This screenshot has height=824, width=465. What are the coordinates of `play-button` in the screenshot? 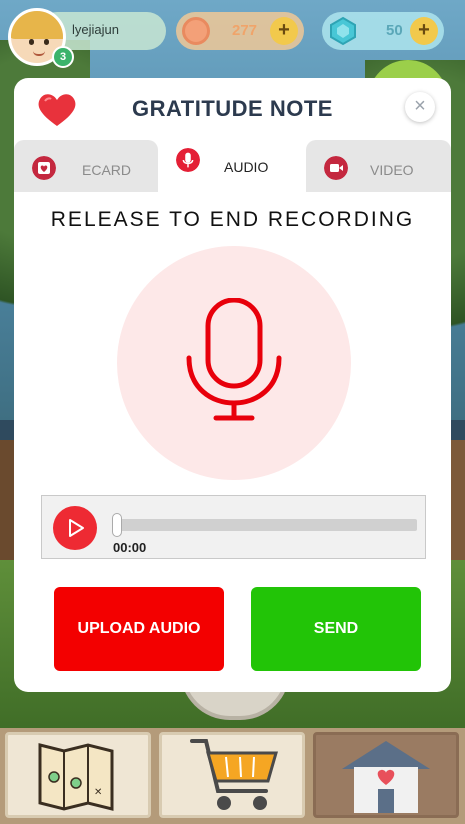 It's located at (75, 528).